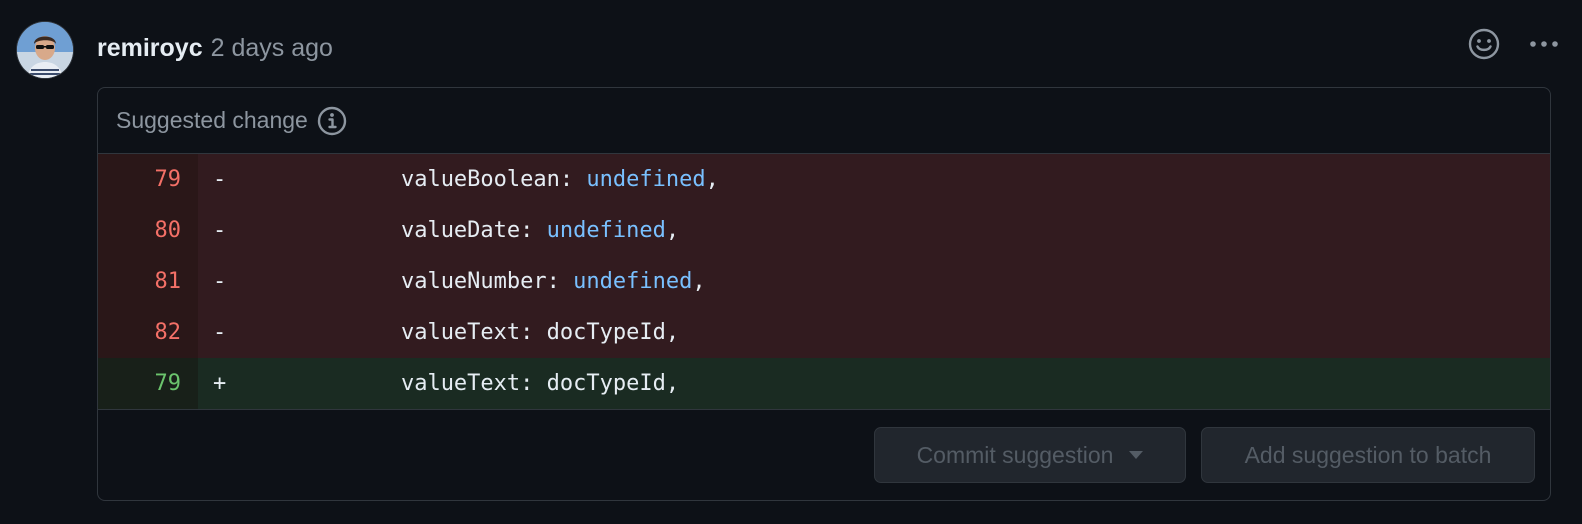  I want to click on code-content: valueNumber: undefined,, so click(474, 281).